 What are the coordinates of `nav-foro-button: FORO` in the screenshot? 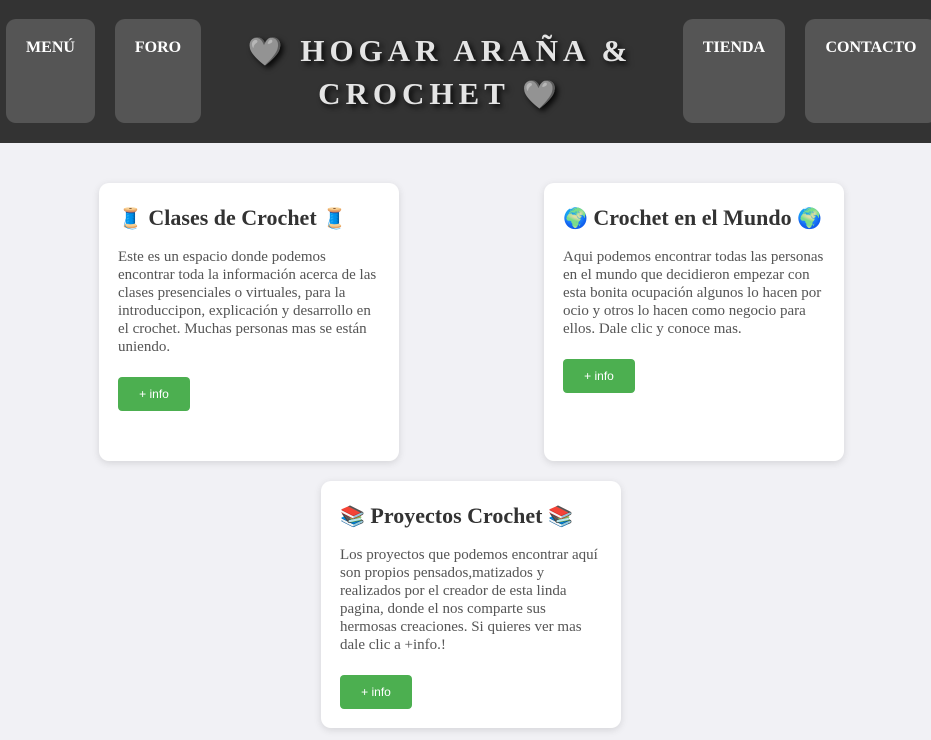 It's located at (158, 71).